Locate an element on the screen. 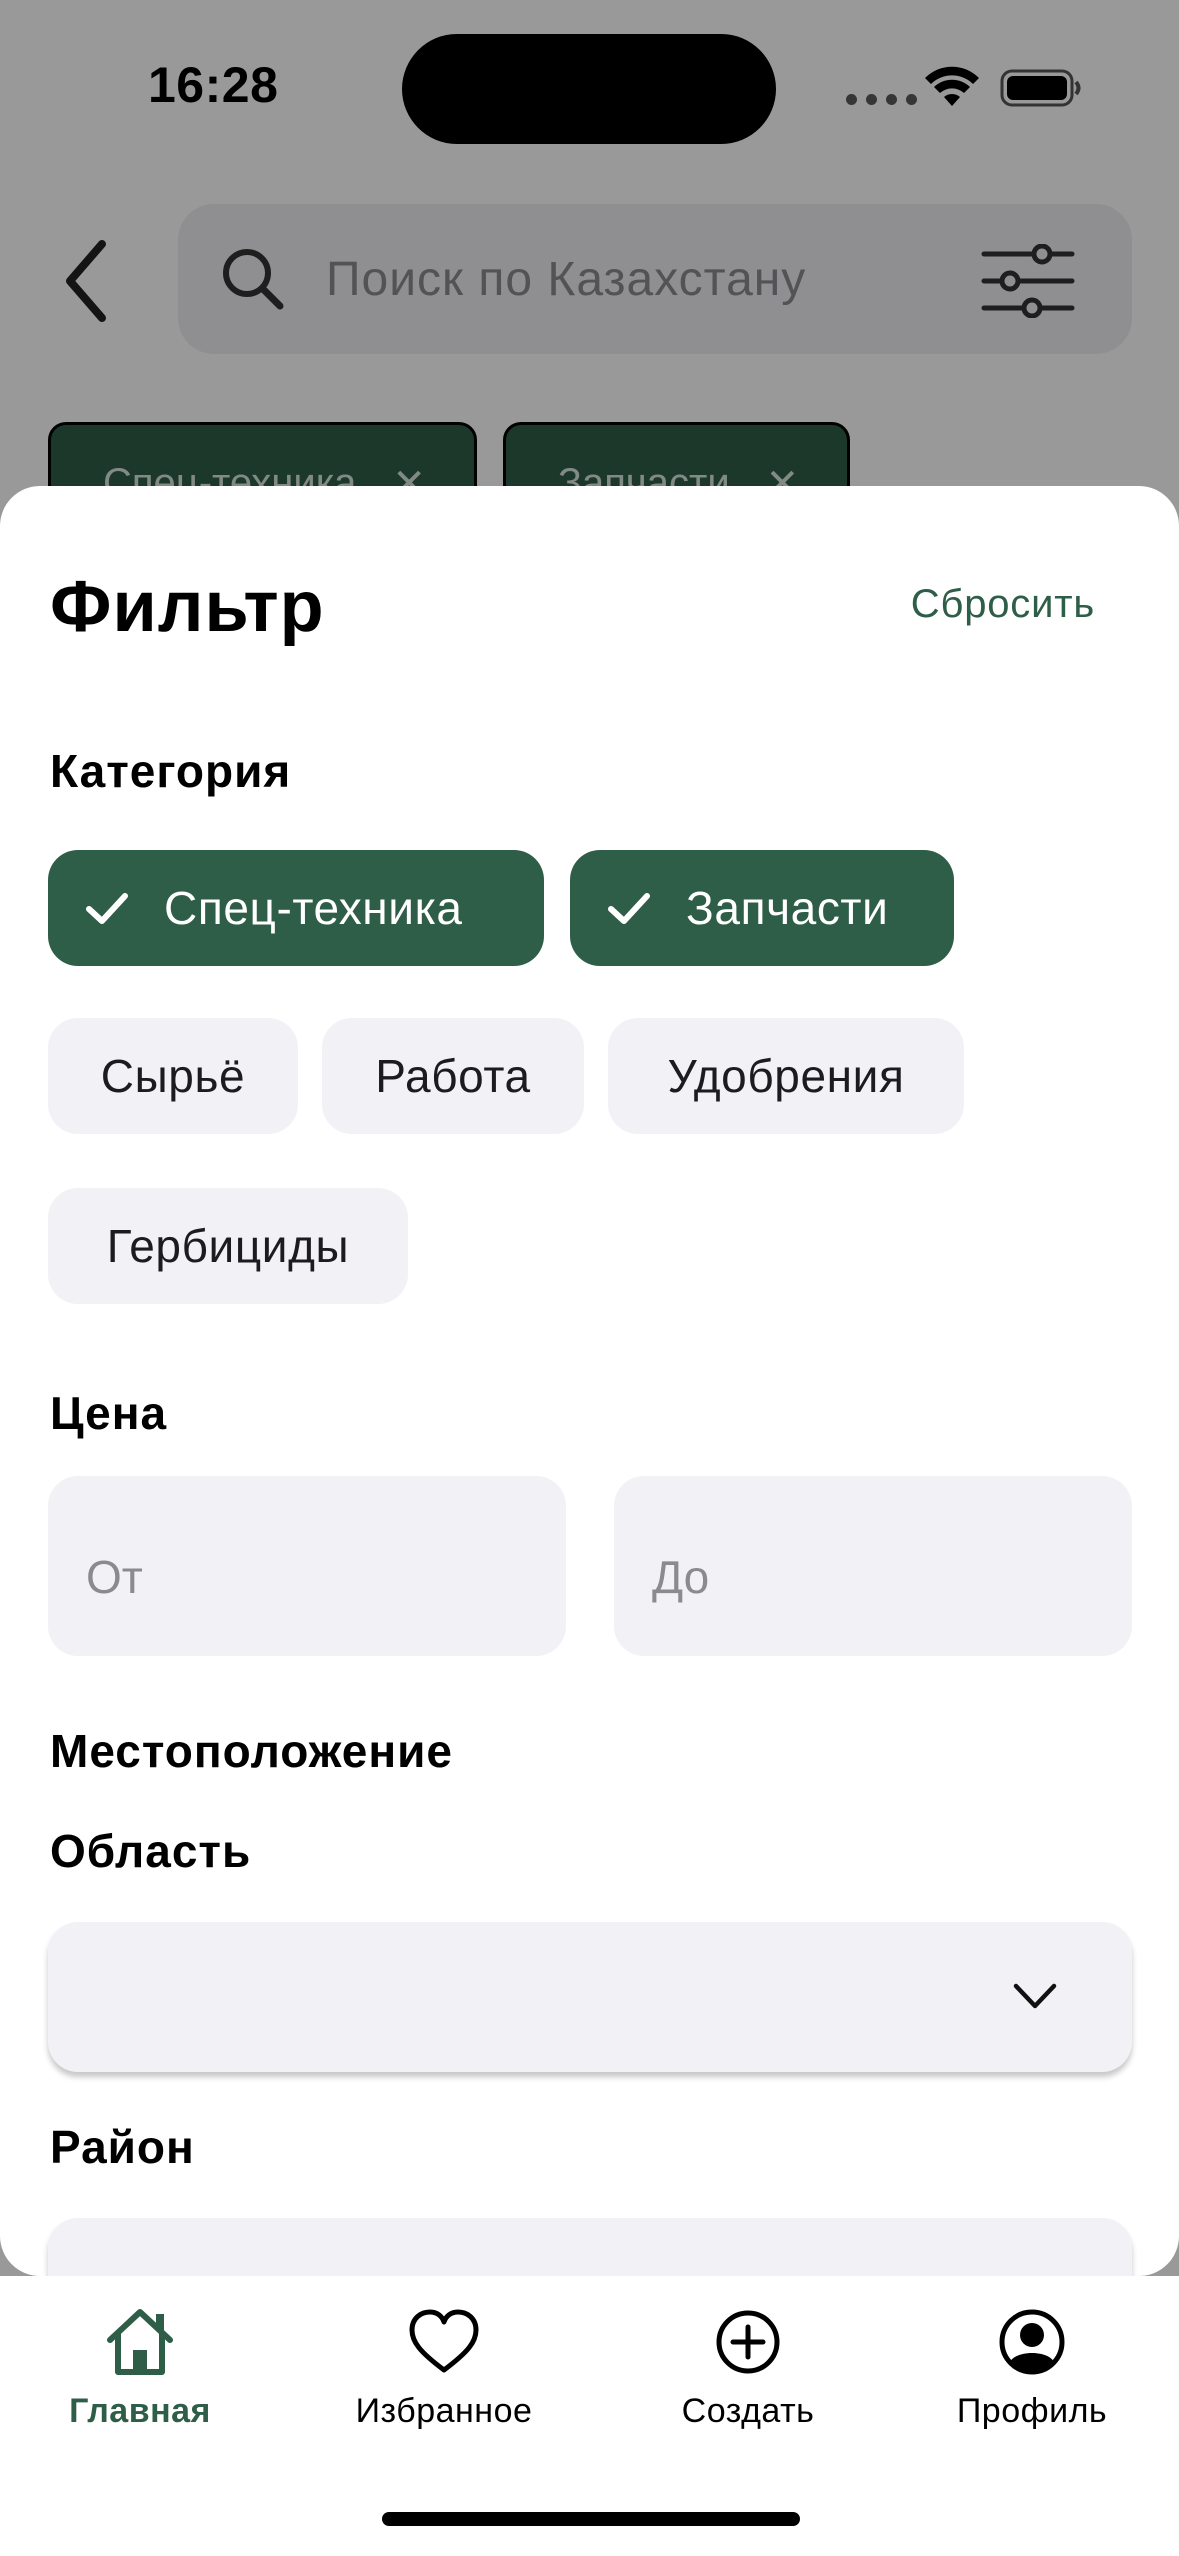  price-from-placeholder: От is located at coordinates (114, 1577).